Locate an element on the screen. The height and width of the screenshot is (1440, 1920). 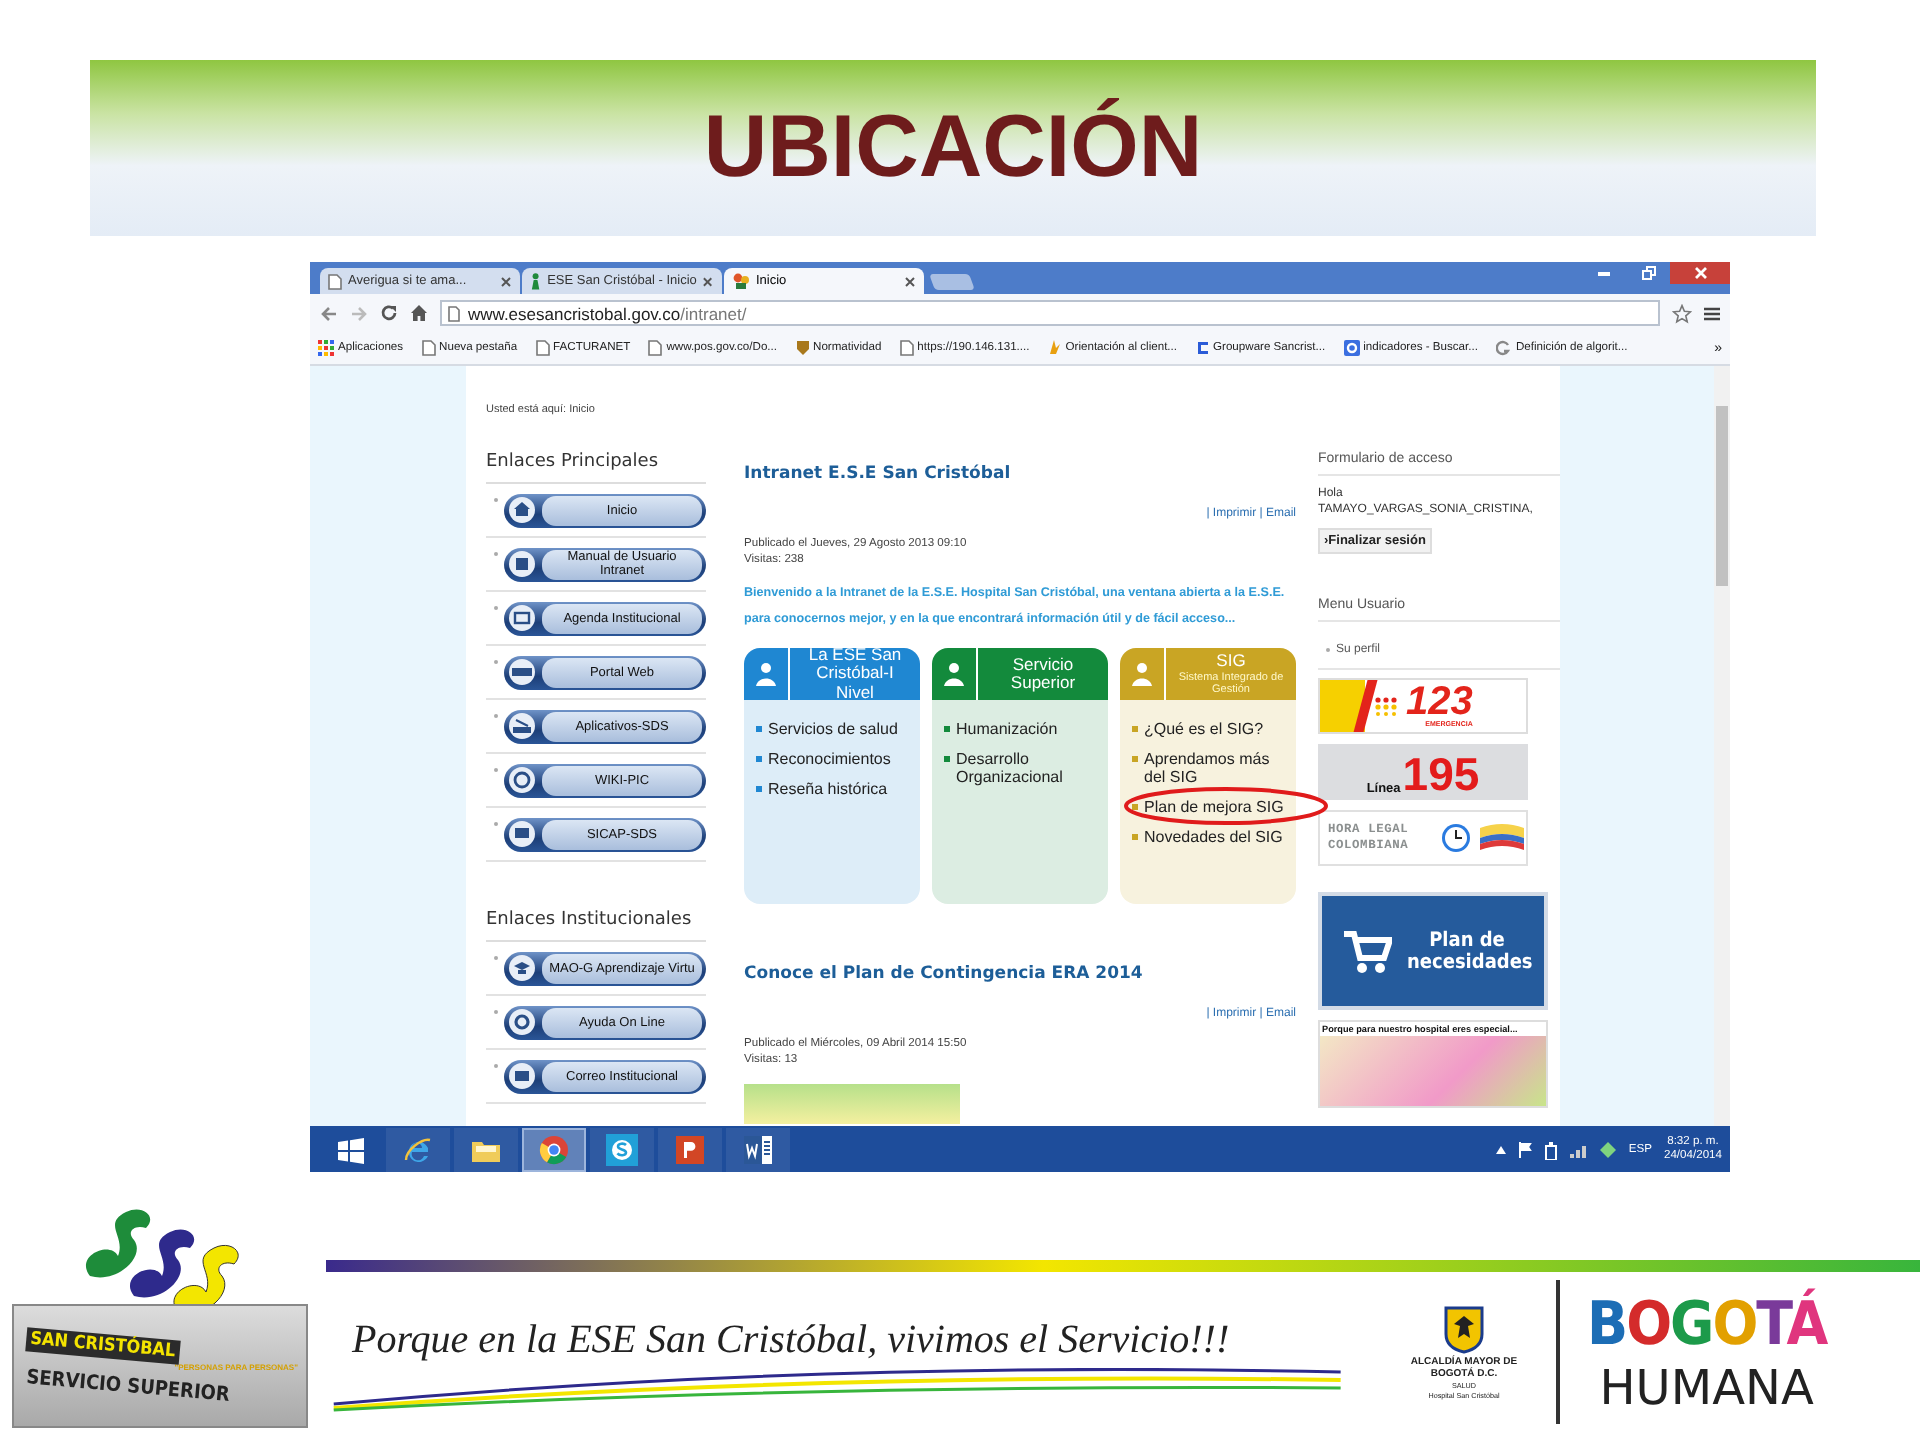
brand-subtitle: HUMANA is located at coordinates (1706, 1387).